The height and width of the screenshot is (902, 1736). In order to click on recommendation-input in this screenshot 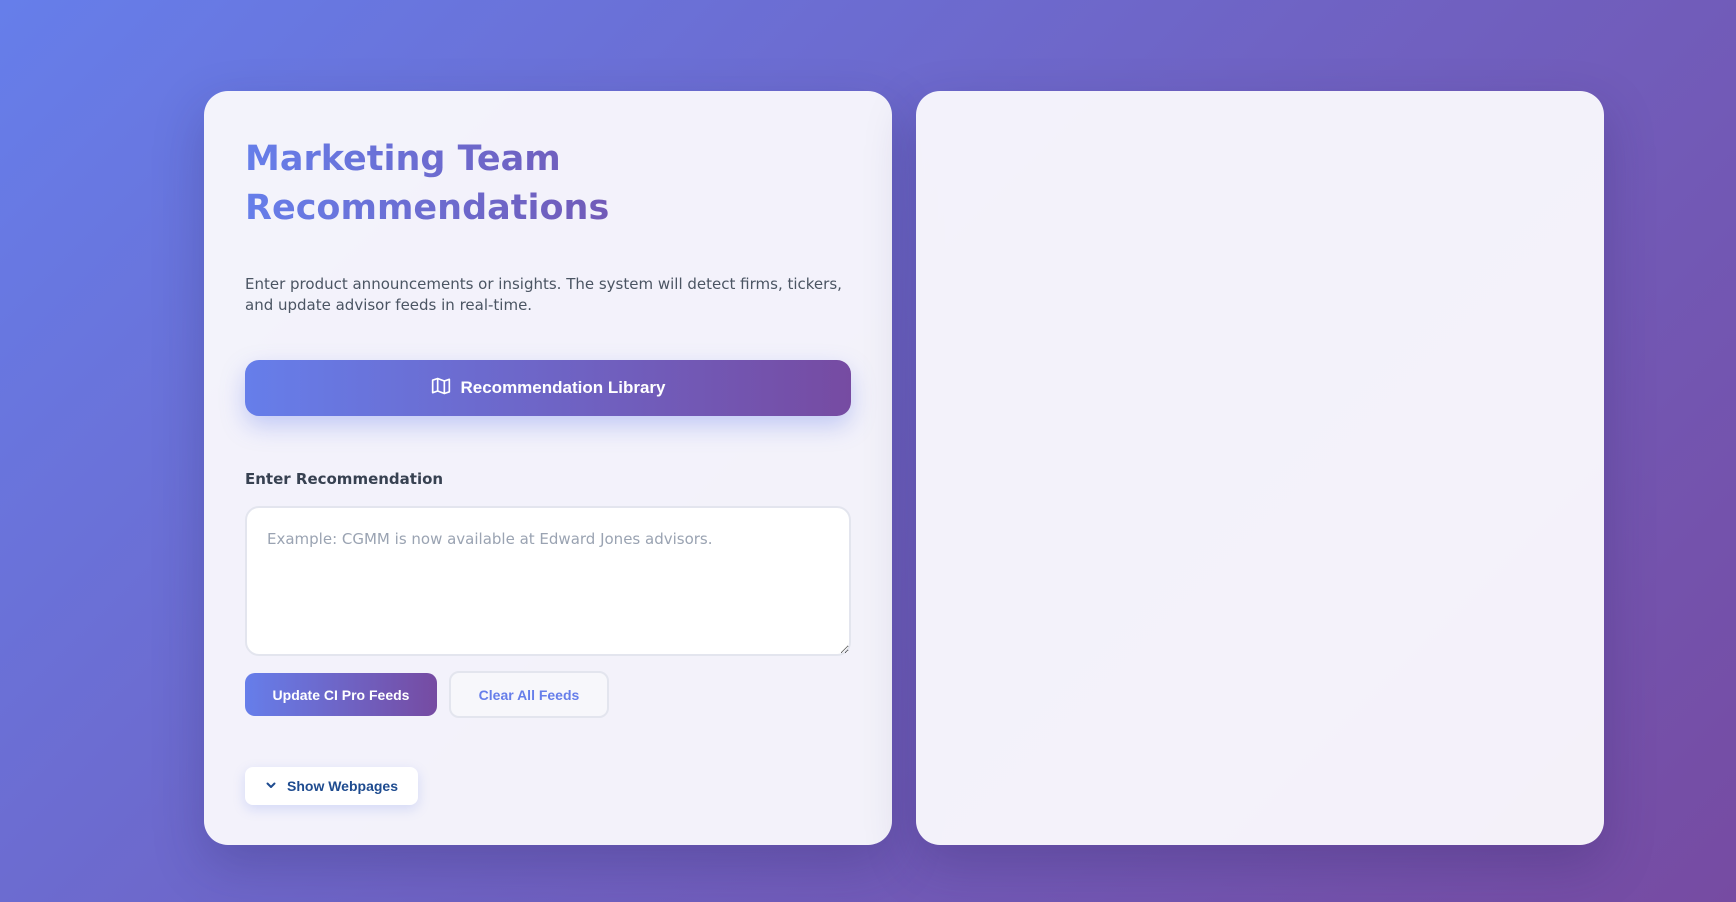, I will do `click(548, 581)`.